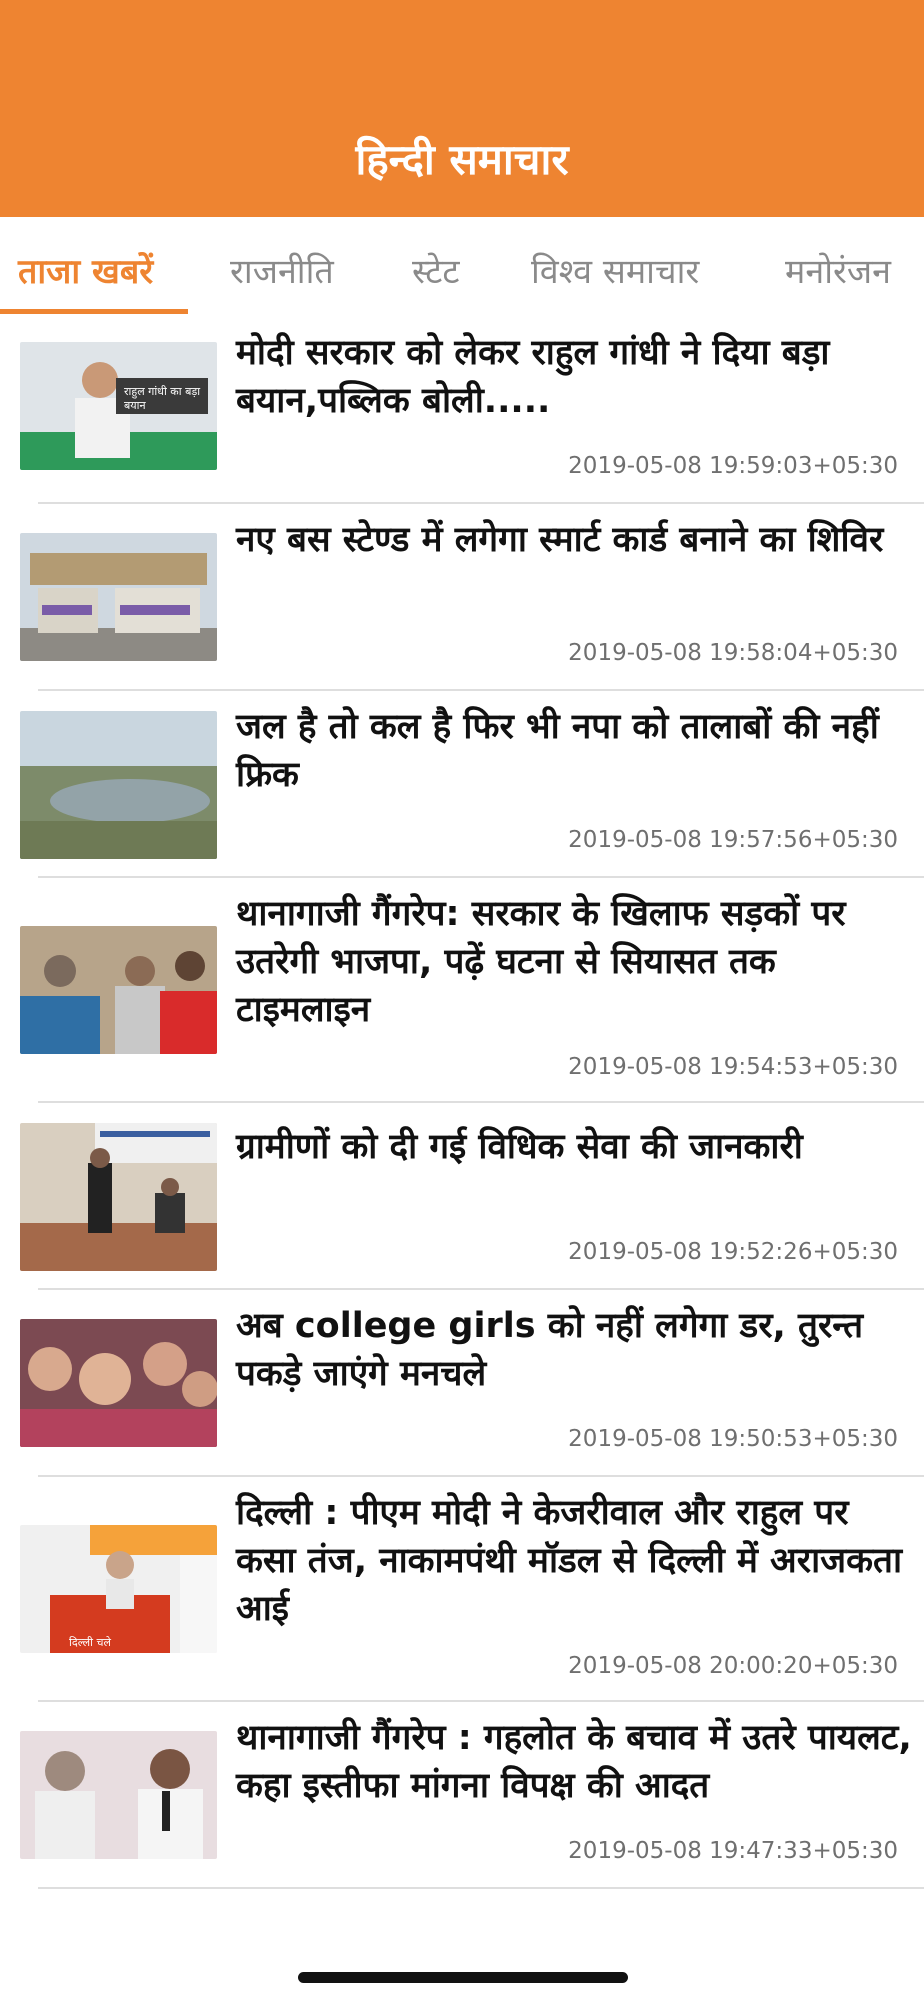 The image size is (924, 2000). I want to click on app-header: हिन्दी समाचार, so click(462, 108).